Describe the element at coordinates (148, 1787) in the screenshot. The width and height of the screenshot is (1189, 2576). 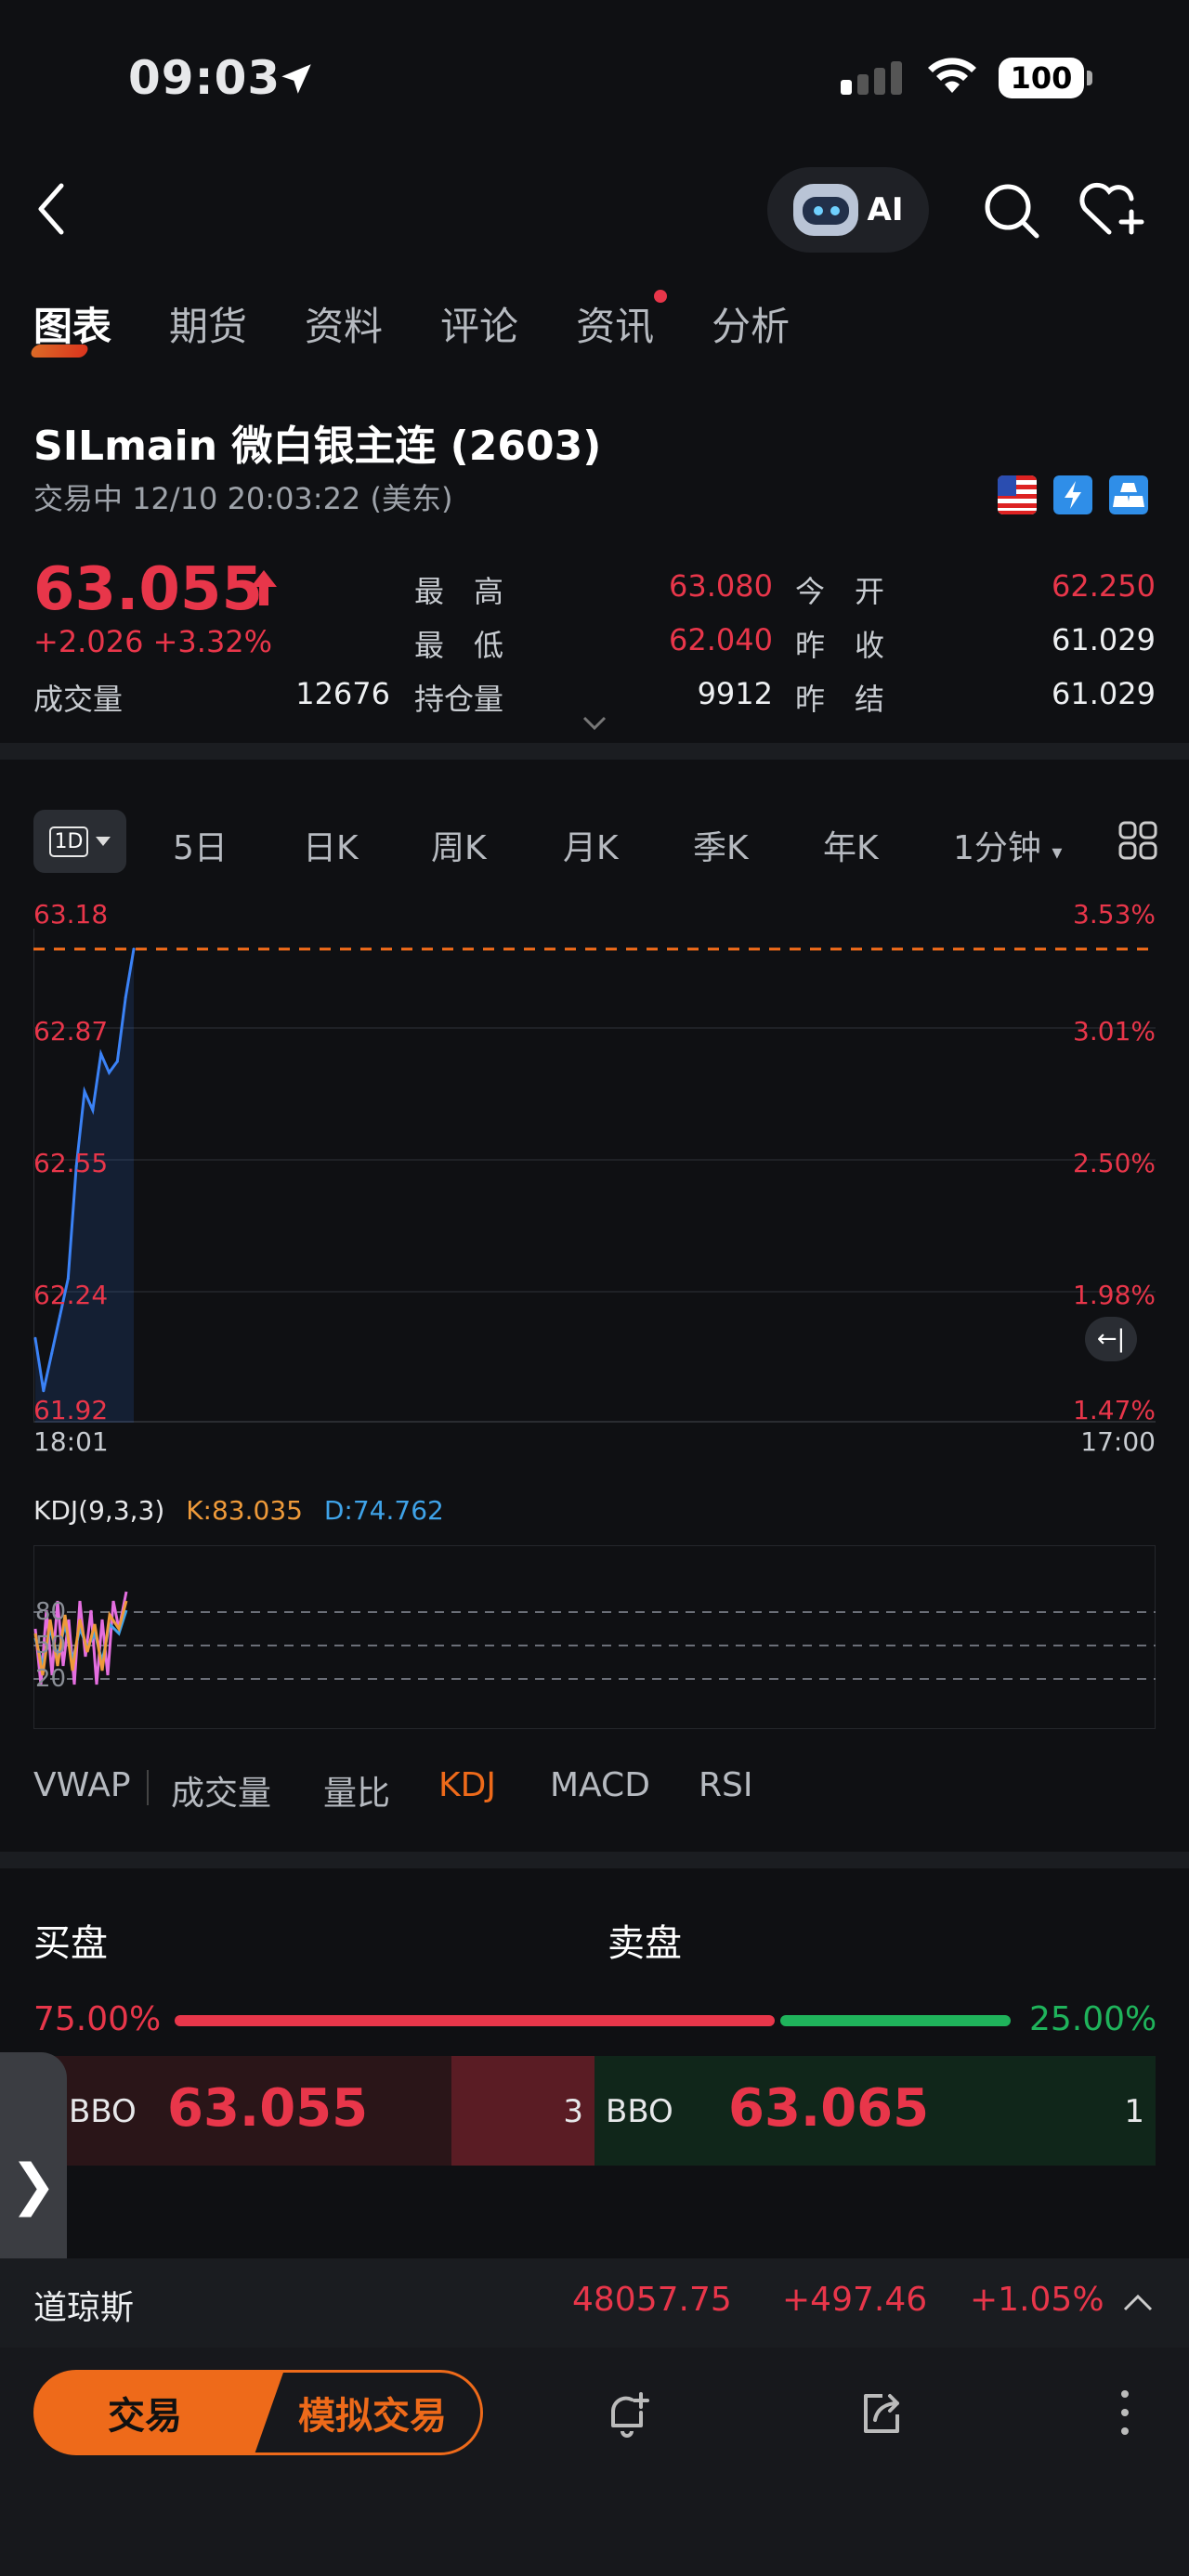
I see `indicator-divider` at that location.